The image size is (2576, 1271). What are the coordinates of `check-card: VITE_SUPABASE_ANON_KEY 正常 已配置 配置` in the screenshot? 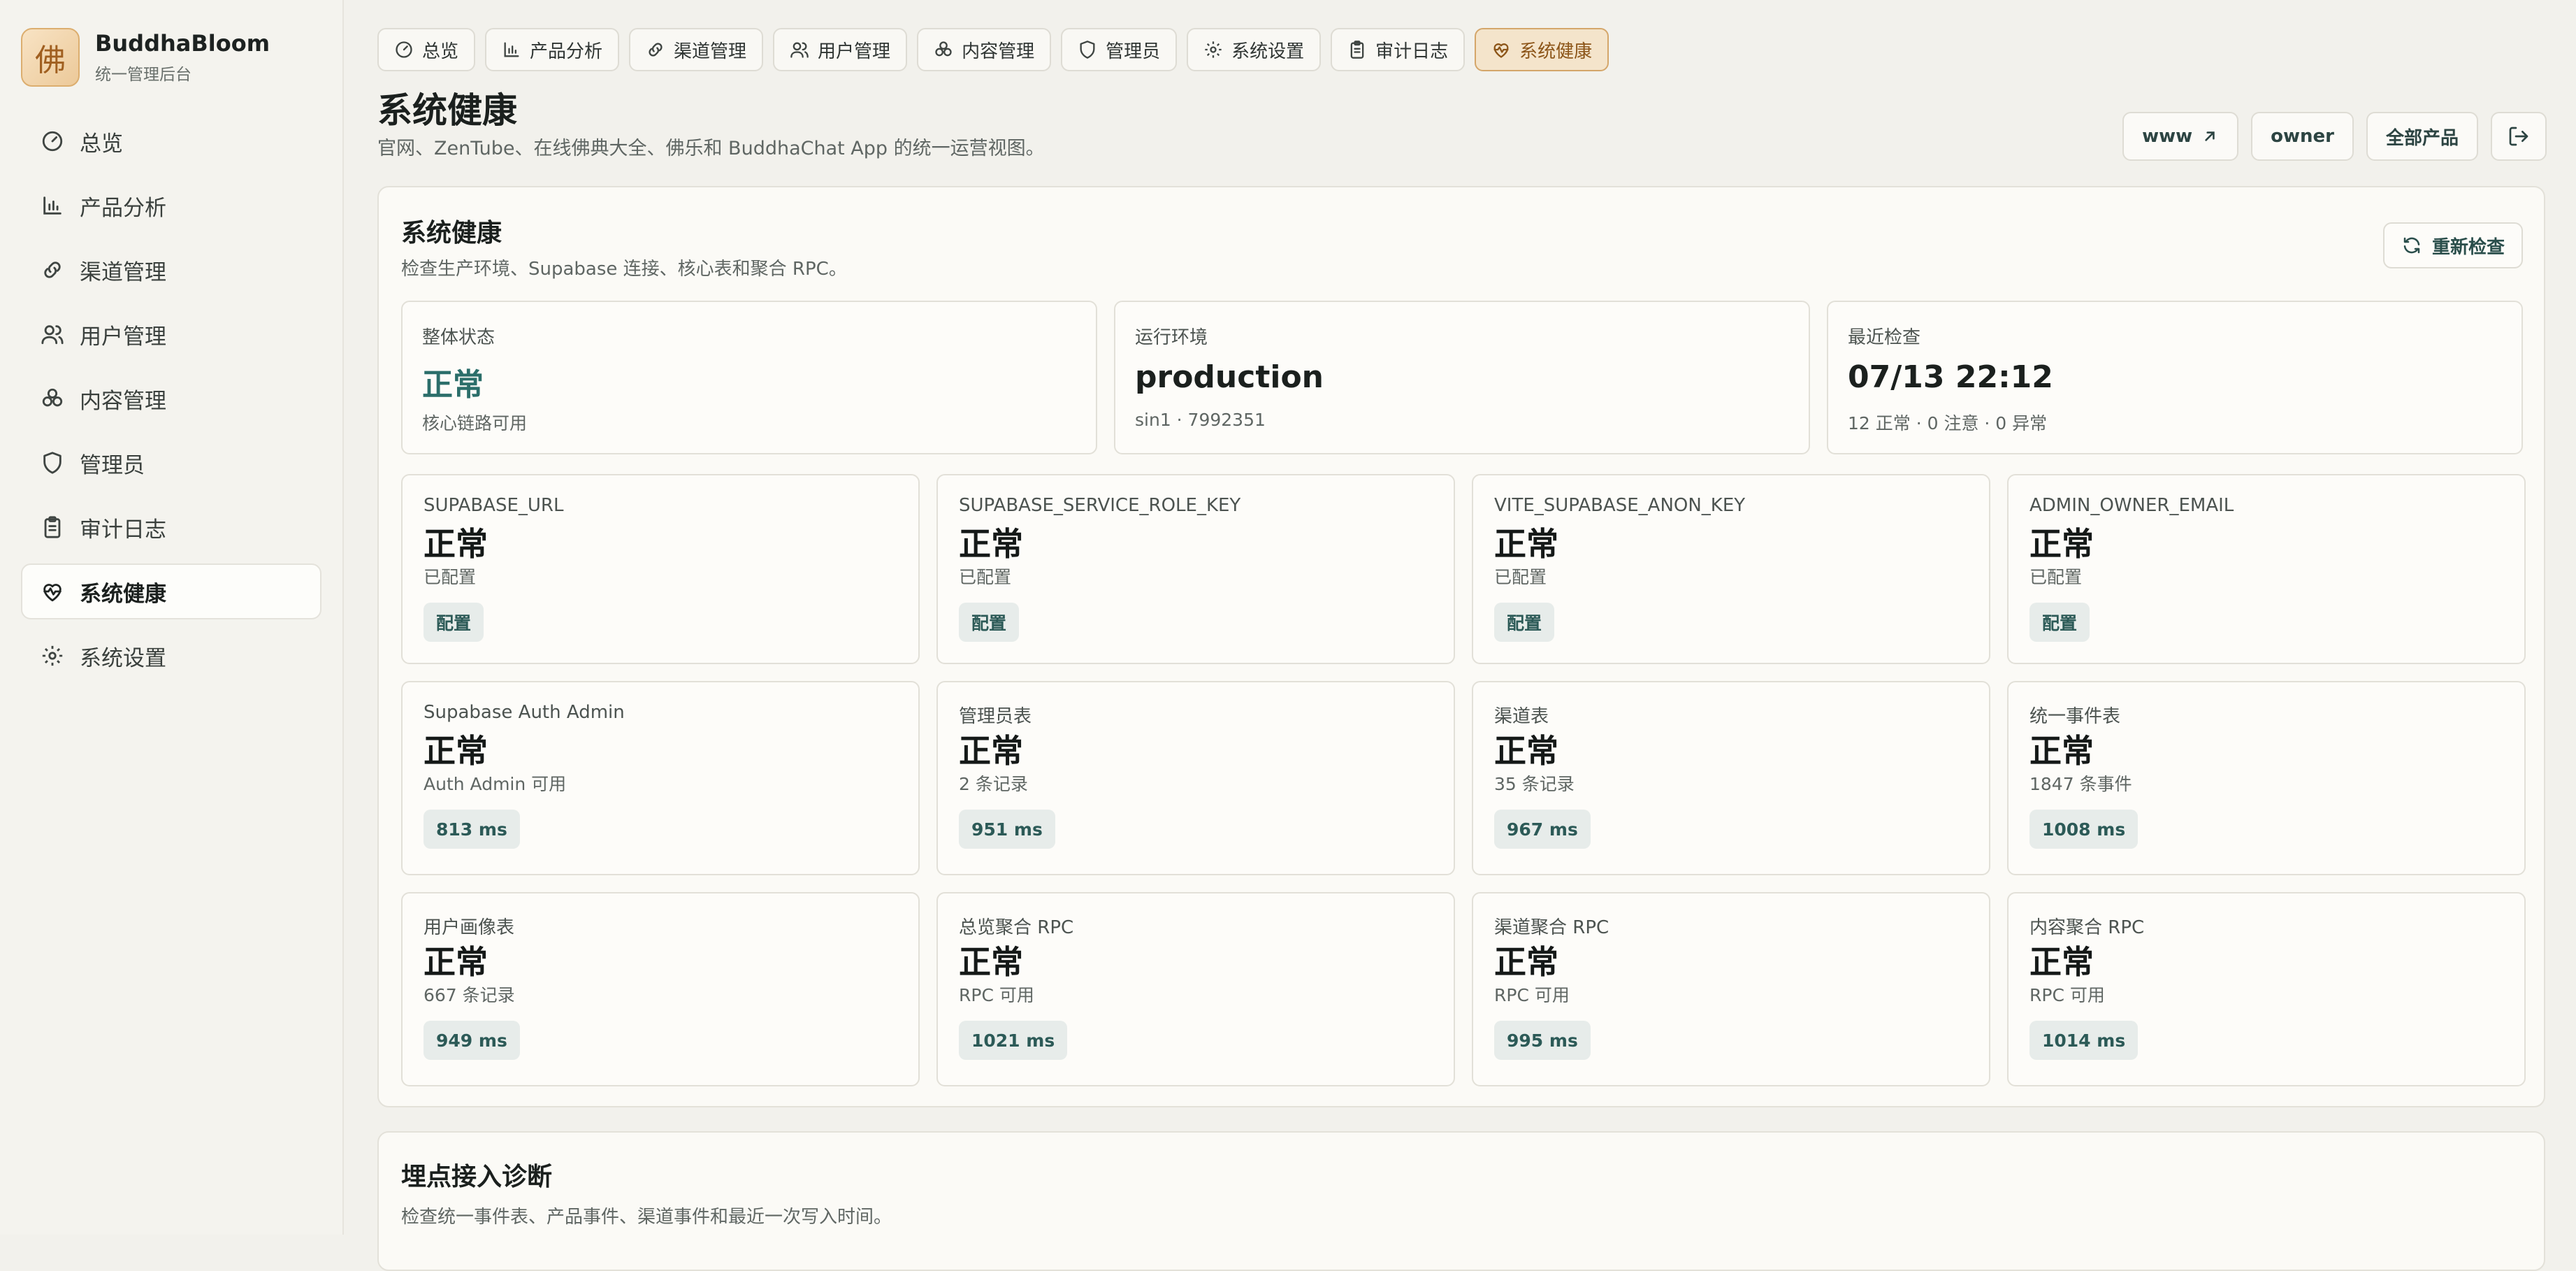 It's located at (1731, 569).